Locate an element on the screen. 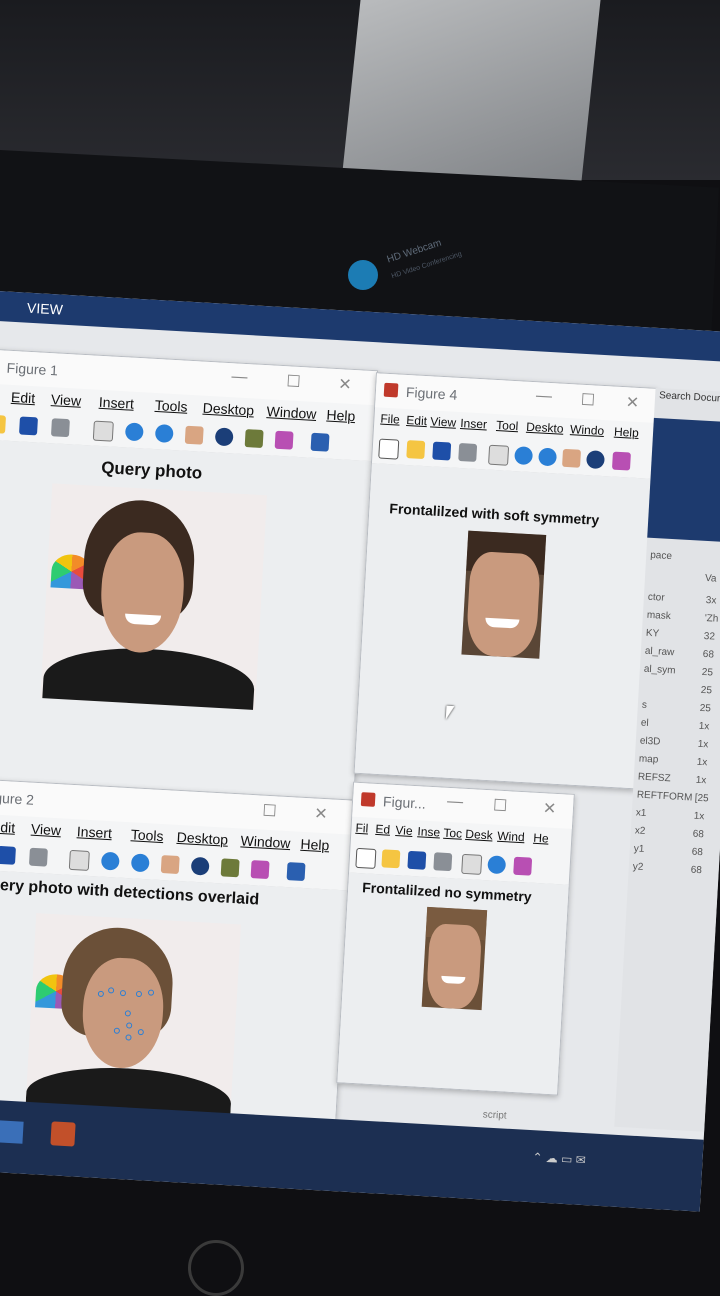 This screenshot has width=720, height=1296. menu-edit: Ed is located at coordinates (382, 829).